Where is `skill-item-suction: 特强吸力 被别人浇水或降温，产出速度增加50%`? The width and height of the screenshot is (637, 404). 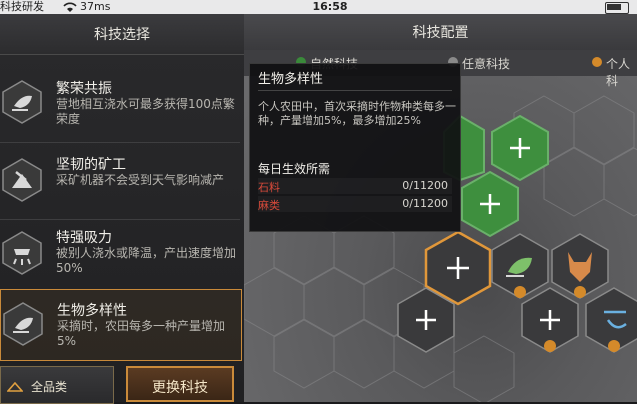 skill-item-suction: 特强吸力 被别人浇水或降温，产出速度增加50% is located at coordinates (120, 254).